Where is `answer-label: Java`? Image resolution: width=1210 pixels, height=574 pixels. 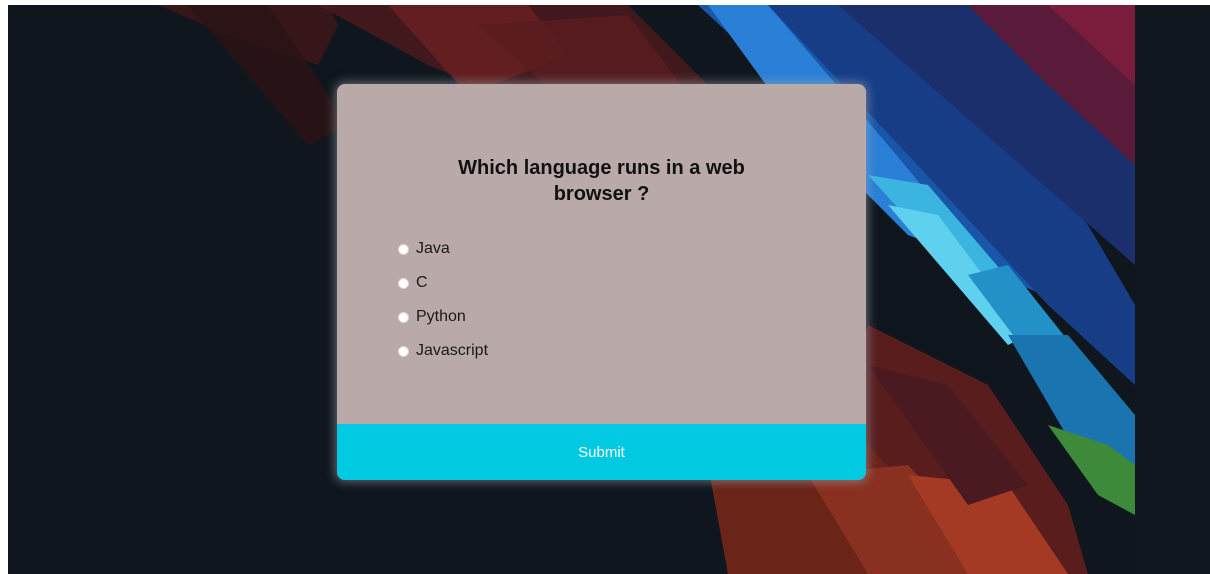 answer-label: Java is located at coordinates (433, 248).